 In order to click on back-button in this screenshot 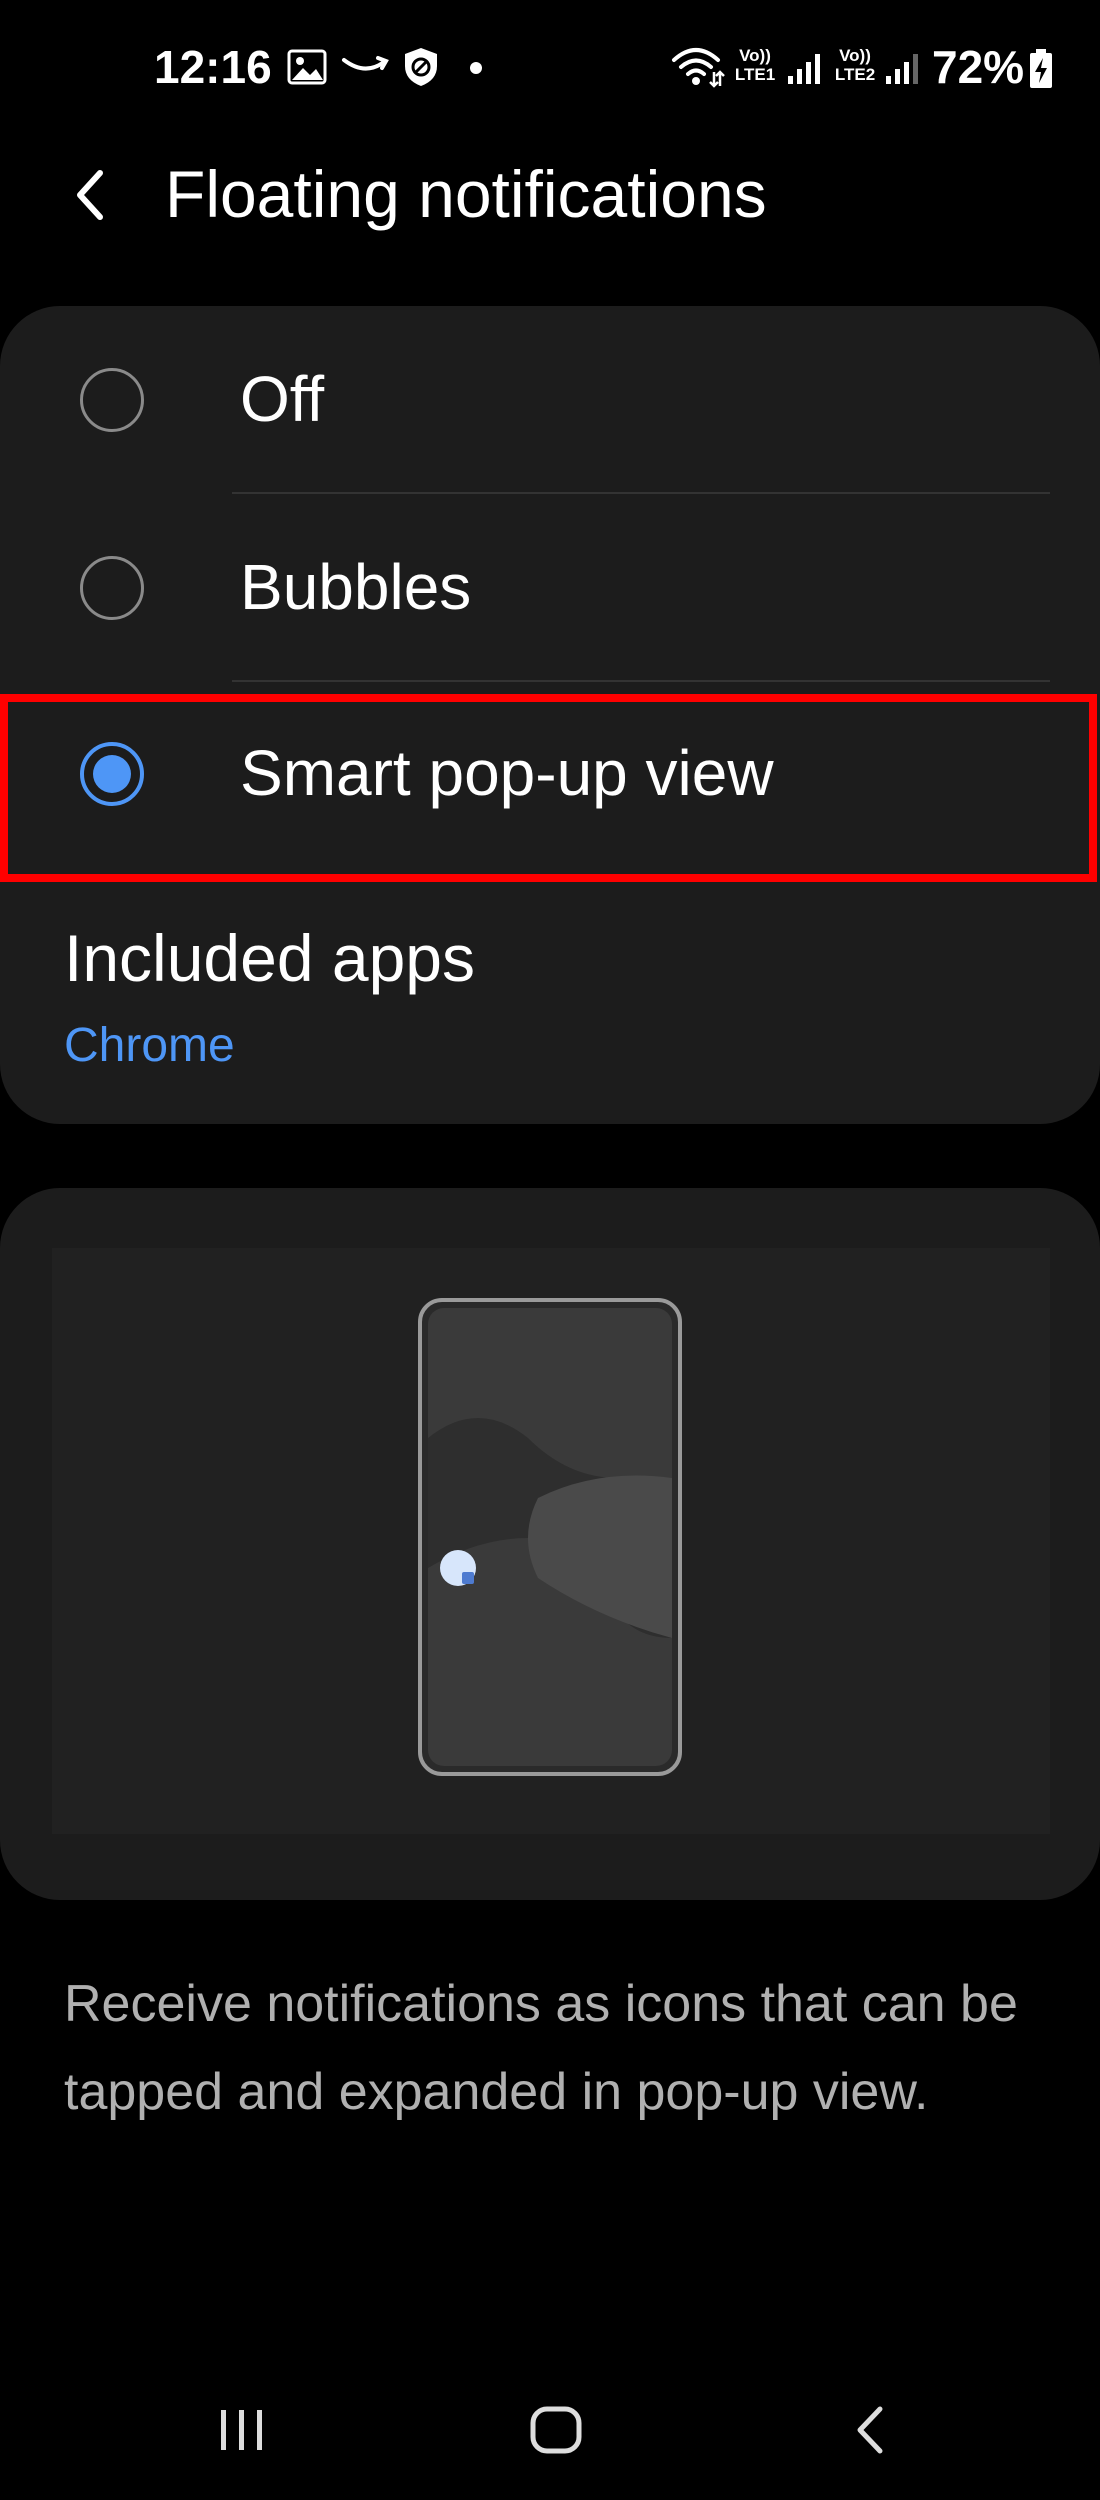, I will do `click(90, 195)`.